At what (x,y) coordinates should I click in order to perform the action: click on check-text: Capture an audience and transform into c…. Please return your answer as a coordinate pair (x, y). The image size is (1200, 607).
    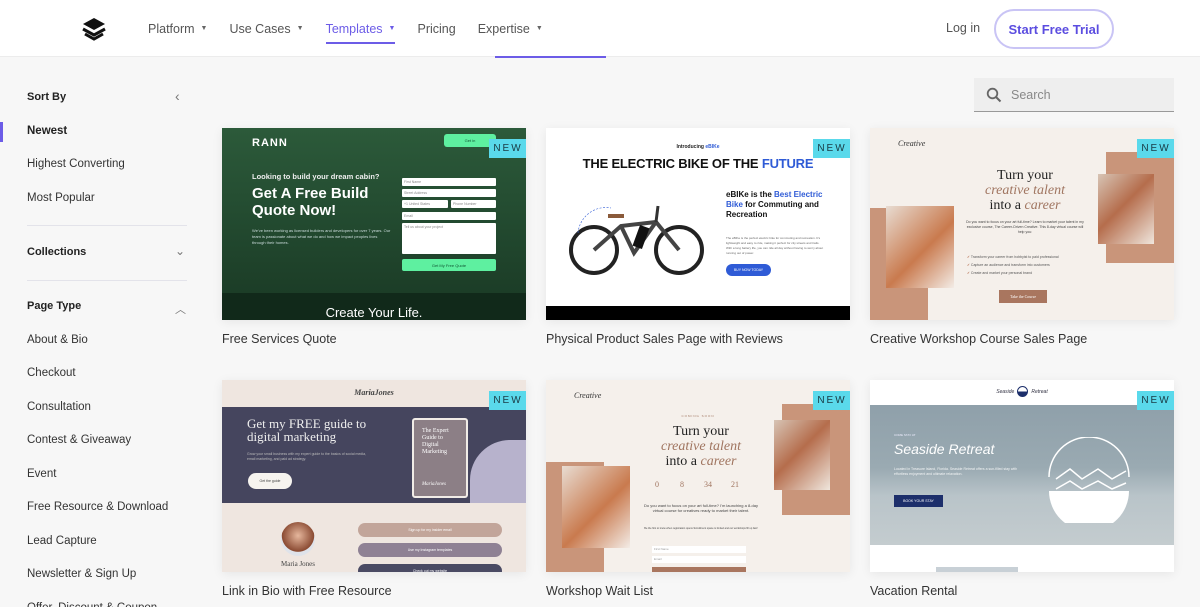
    Looking at the image, I should click on (1010, 265).